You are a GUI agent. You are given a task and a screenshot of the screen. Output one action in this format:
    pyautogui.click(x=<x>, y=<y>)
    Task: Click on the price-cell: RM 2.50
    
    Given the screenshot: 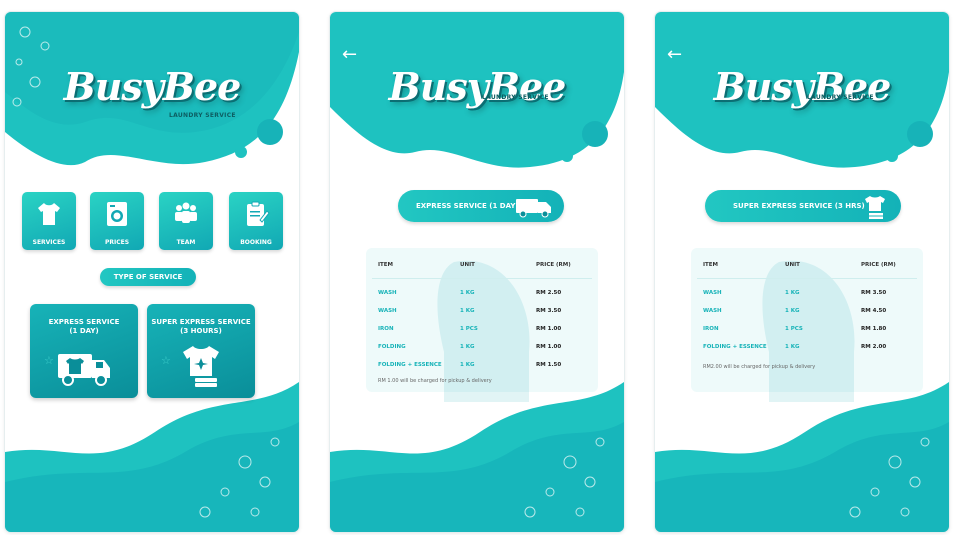 What is the action you would take?
    pyautogui.click(x=549, y=293)
    